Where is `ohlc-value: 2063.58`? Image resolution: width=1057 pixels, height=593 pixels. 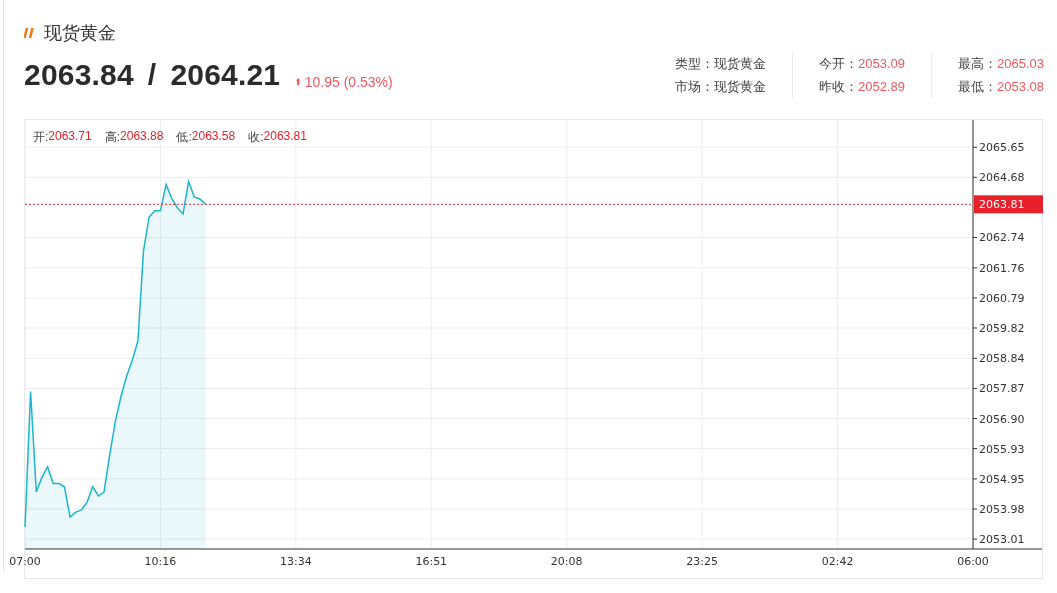 ohlc-value: 2063.58 is located at coordinates (213, 137).